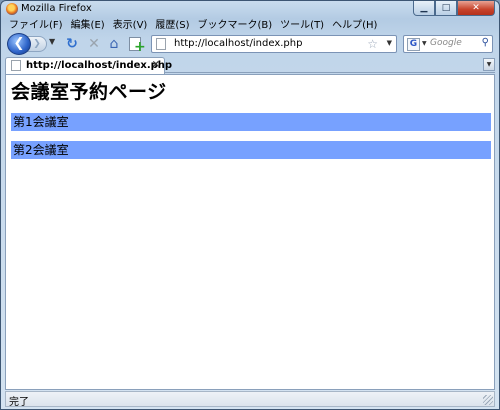 The height and width of the screenshot is (410, 500). I want to click on title-bar: Mozilla Firefox ▁ □ ✕, so click(250, 9).